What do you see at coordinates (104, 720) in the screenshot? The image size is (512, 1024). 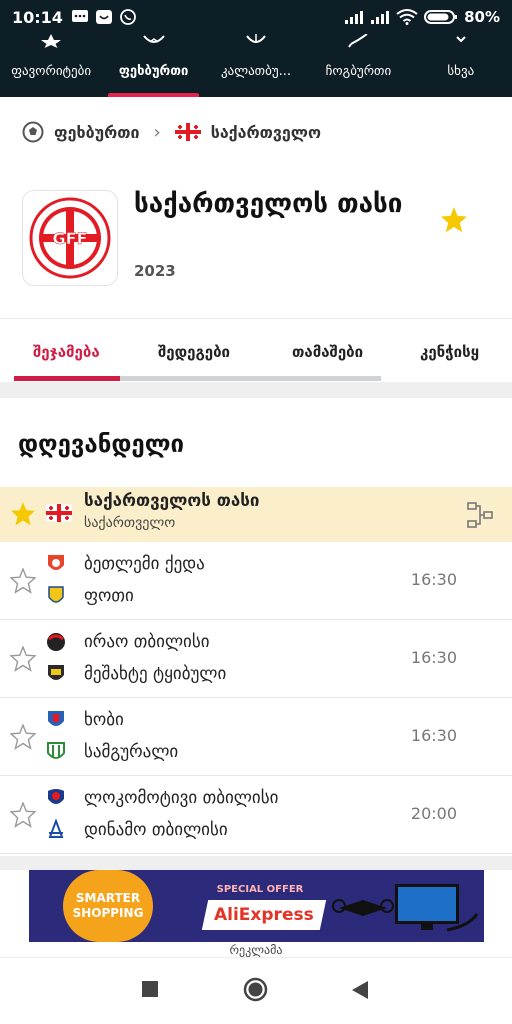 I see `home-team: ხობი` at bounding box center [104, 720].